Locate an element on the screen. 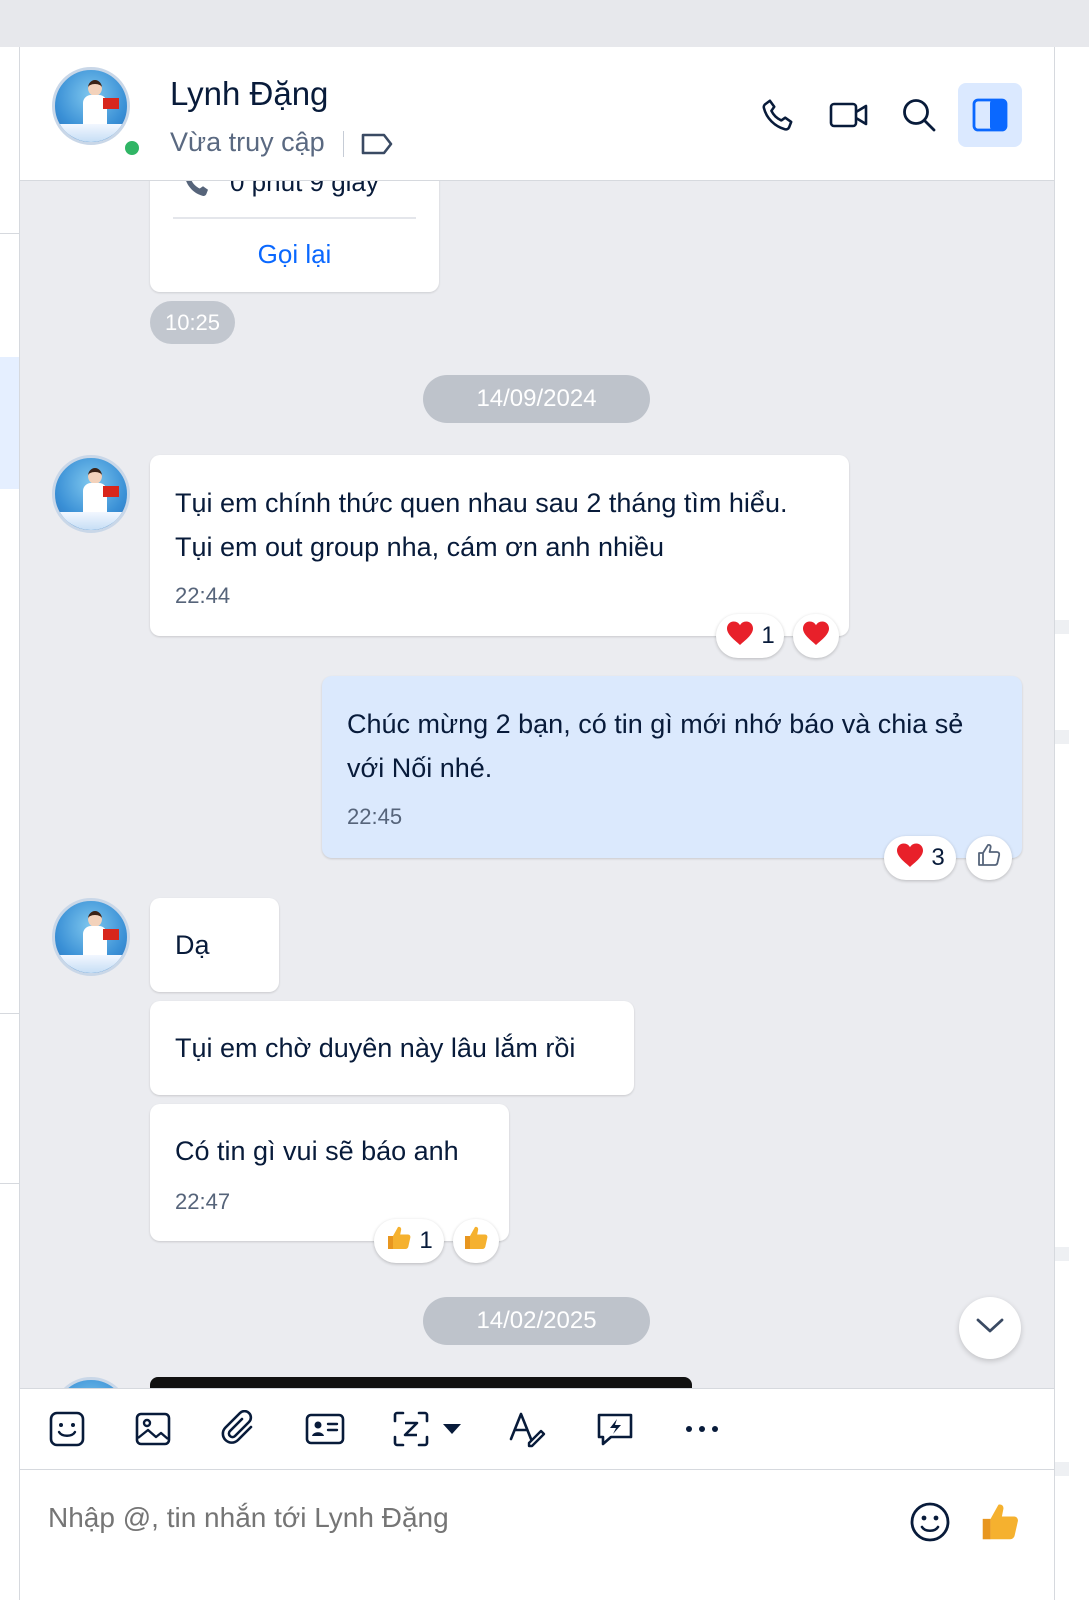  more-icon is located at coordinates (702, 1429).